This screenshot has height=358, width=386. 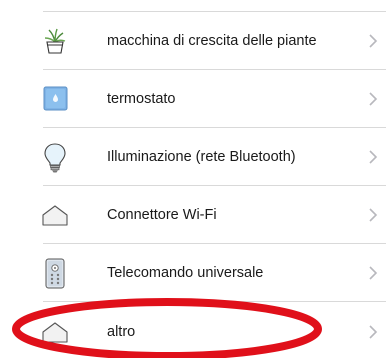 I want to click on thermostat-icon, so click(x=55, y=99).